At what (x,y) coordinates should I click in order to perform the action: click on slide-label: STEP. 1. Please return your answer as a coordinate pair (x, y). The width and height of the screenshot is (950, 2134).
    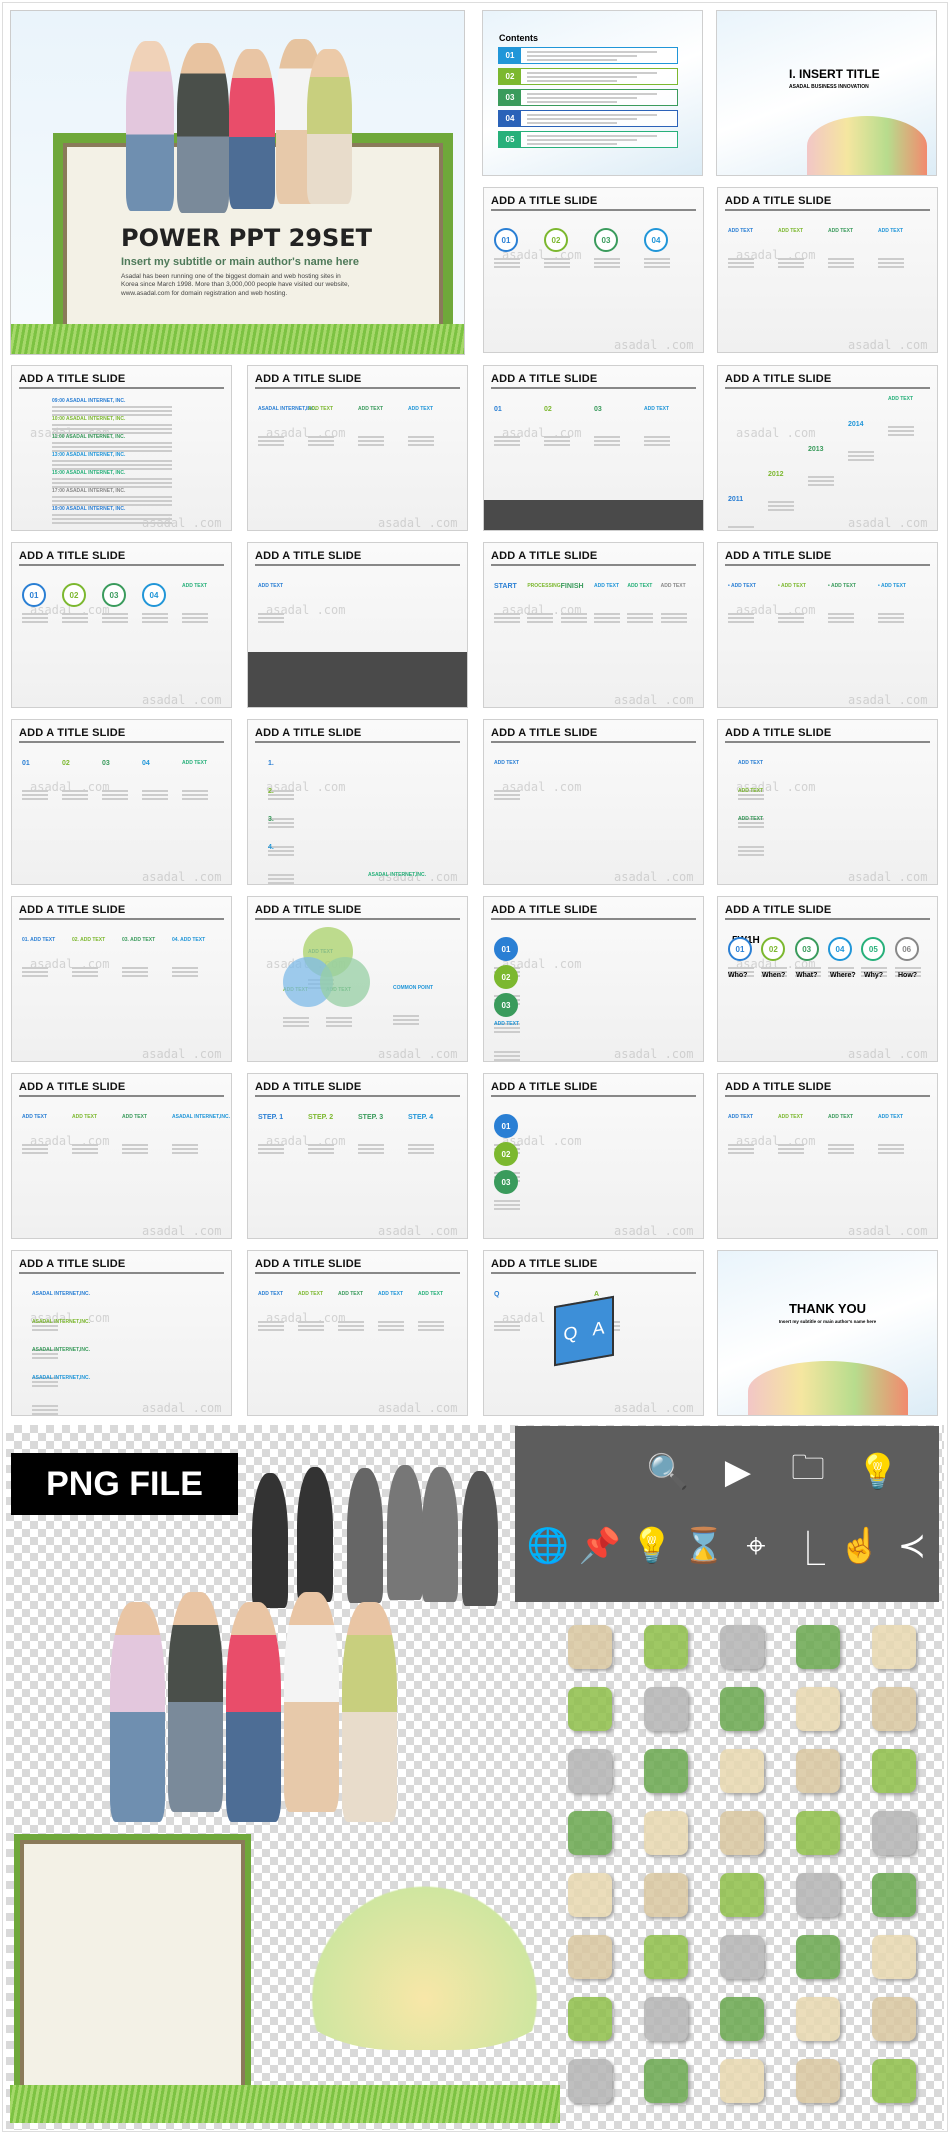
    Looking at the image, I should click on (270, 1117).